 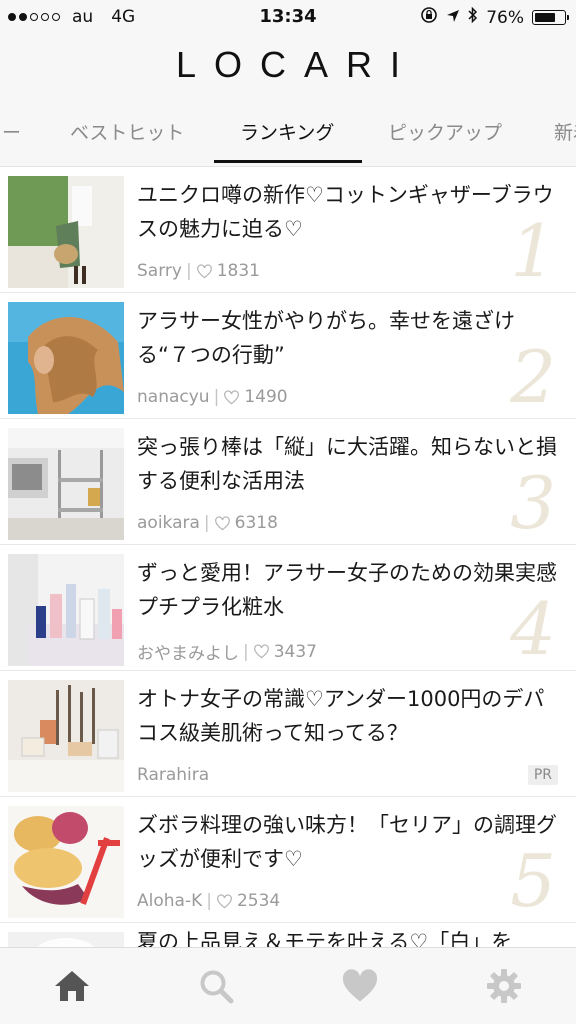 I want to click on like-count: 2534, so click(x=258, y=901).